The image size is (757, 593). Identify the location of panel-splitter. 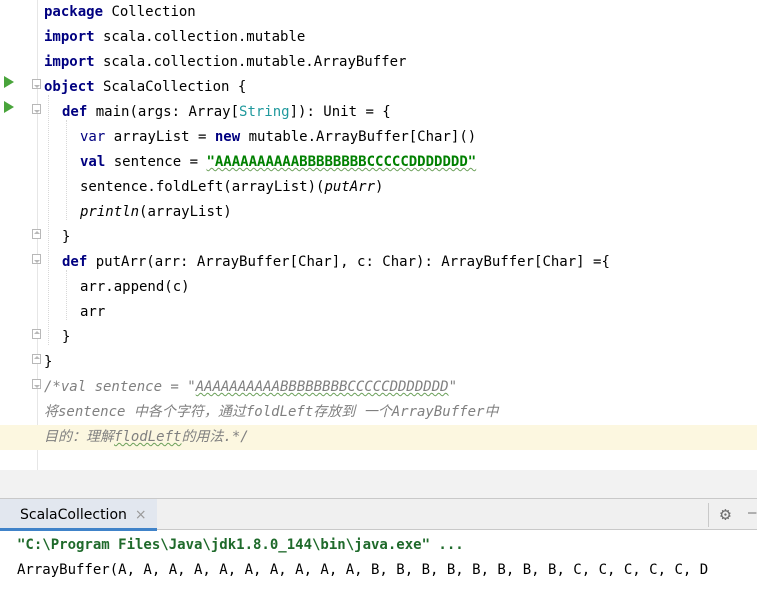
(378, 484).